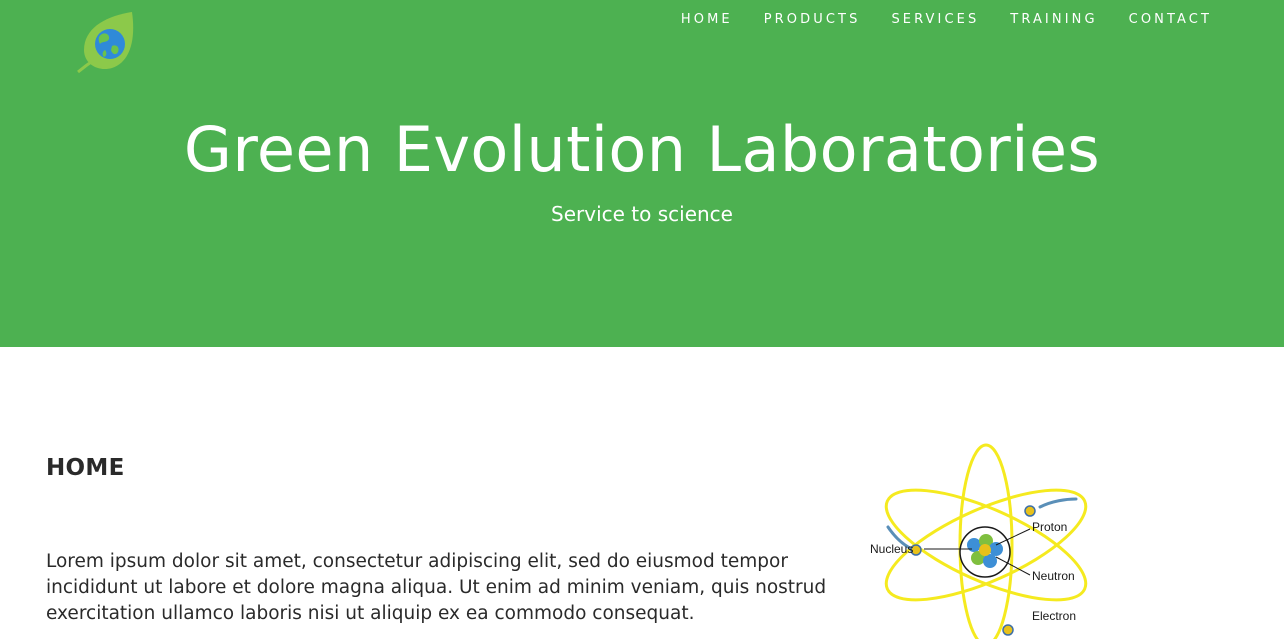 The height and width of the screenshot is (639, 1284). What do you see at coordinates (106, 43) in the screenshot?
I see `leaf-globe-logo-icon` at bounding box center [106, 43].